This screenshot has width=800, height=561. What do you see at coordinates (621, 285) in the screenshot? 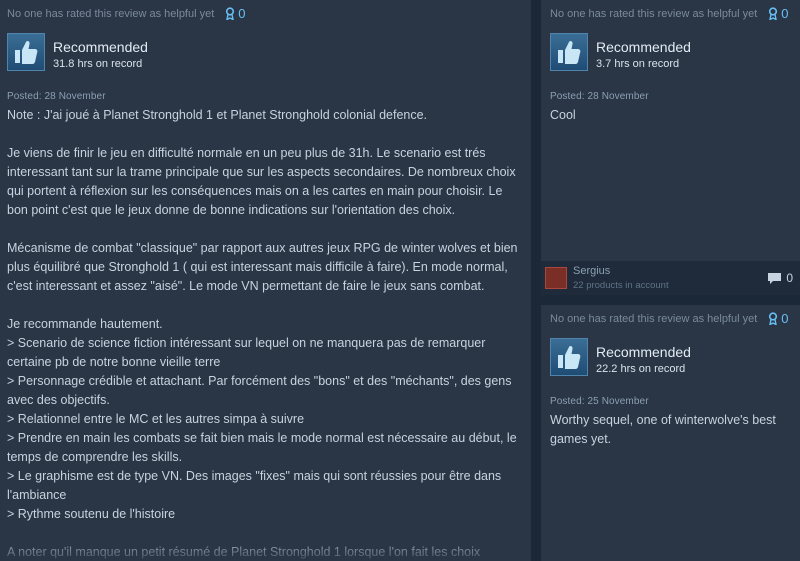
I see `author-products: 22 products in account` at bounding box center [621, 285].